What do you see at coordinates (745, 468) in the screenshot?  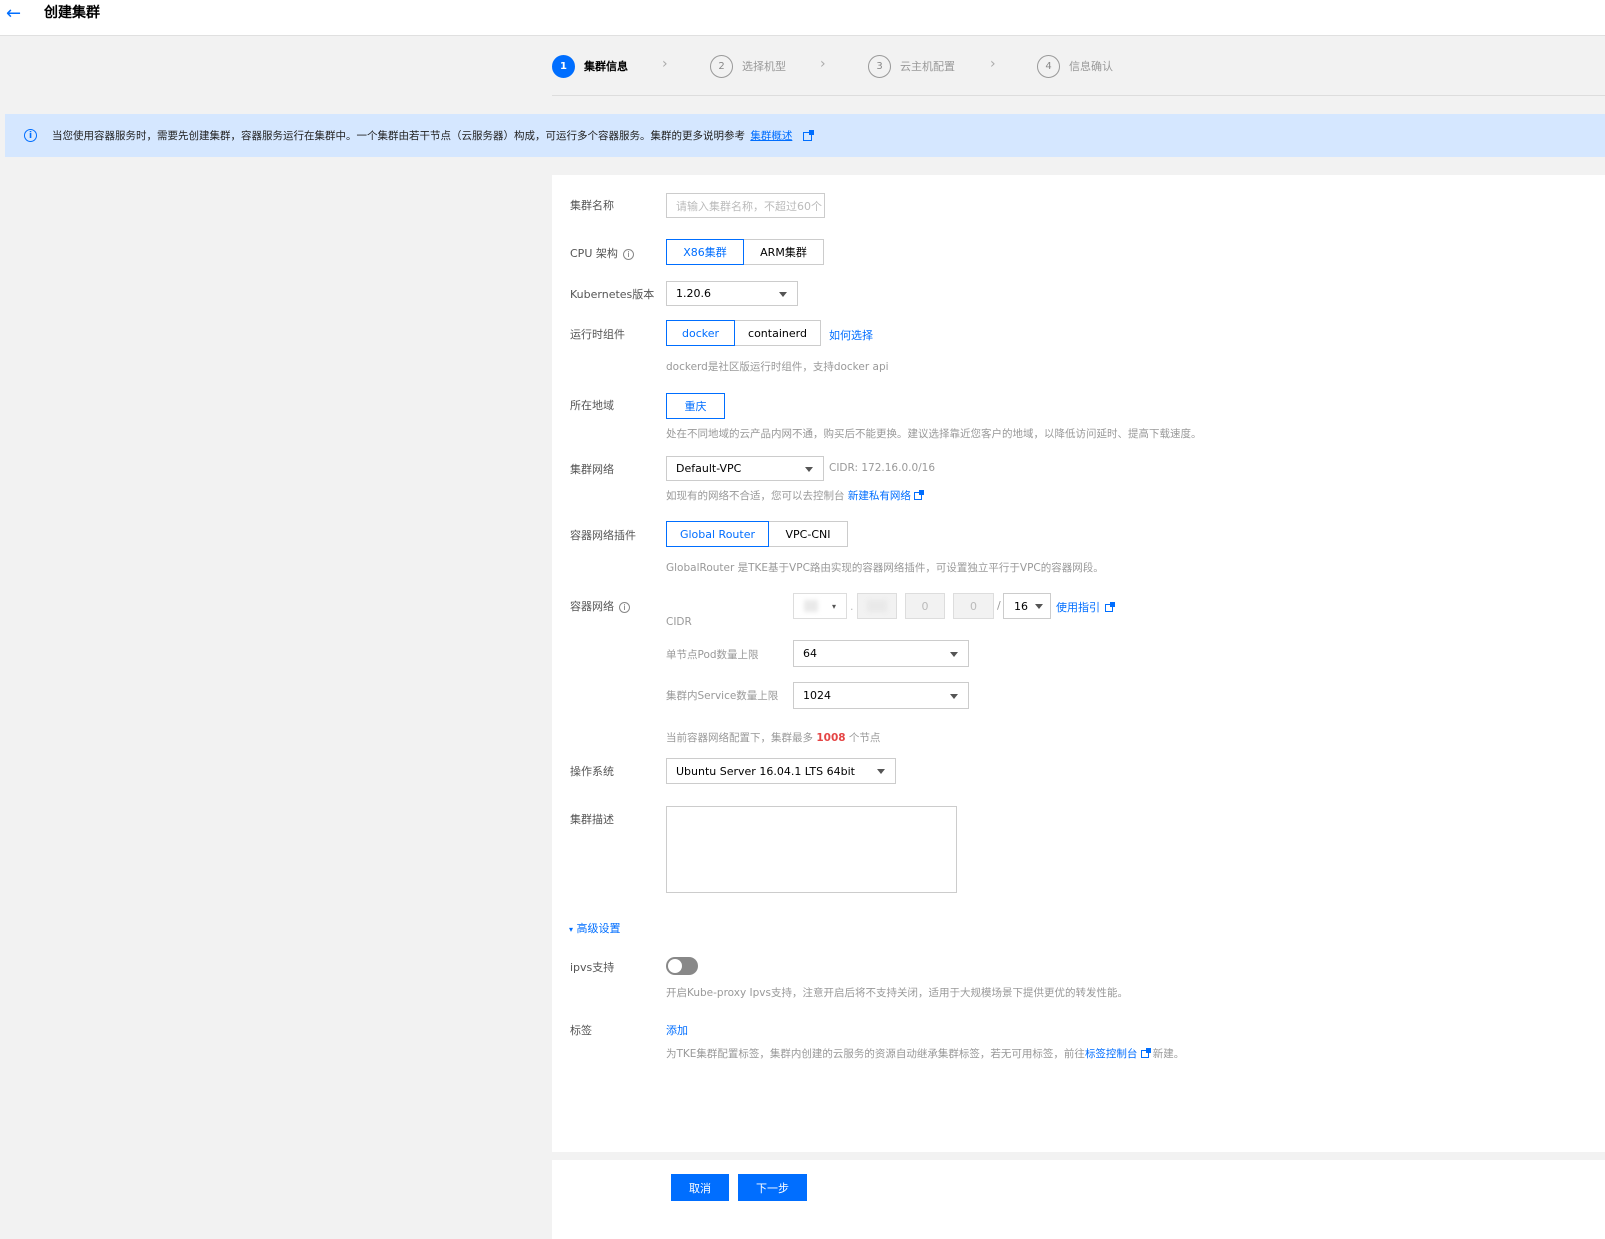 I see `vpc-select: Default-VPC` at bounding box center [745, 468].